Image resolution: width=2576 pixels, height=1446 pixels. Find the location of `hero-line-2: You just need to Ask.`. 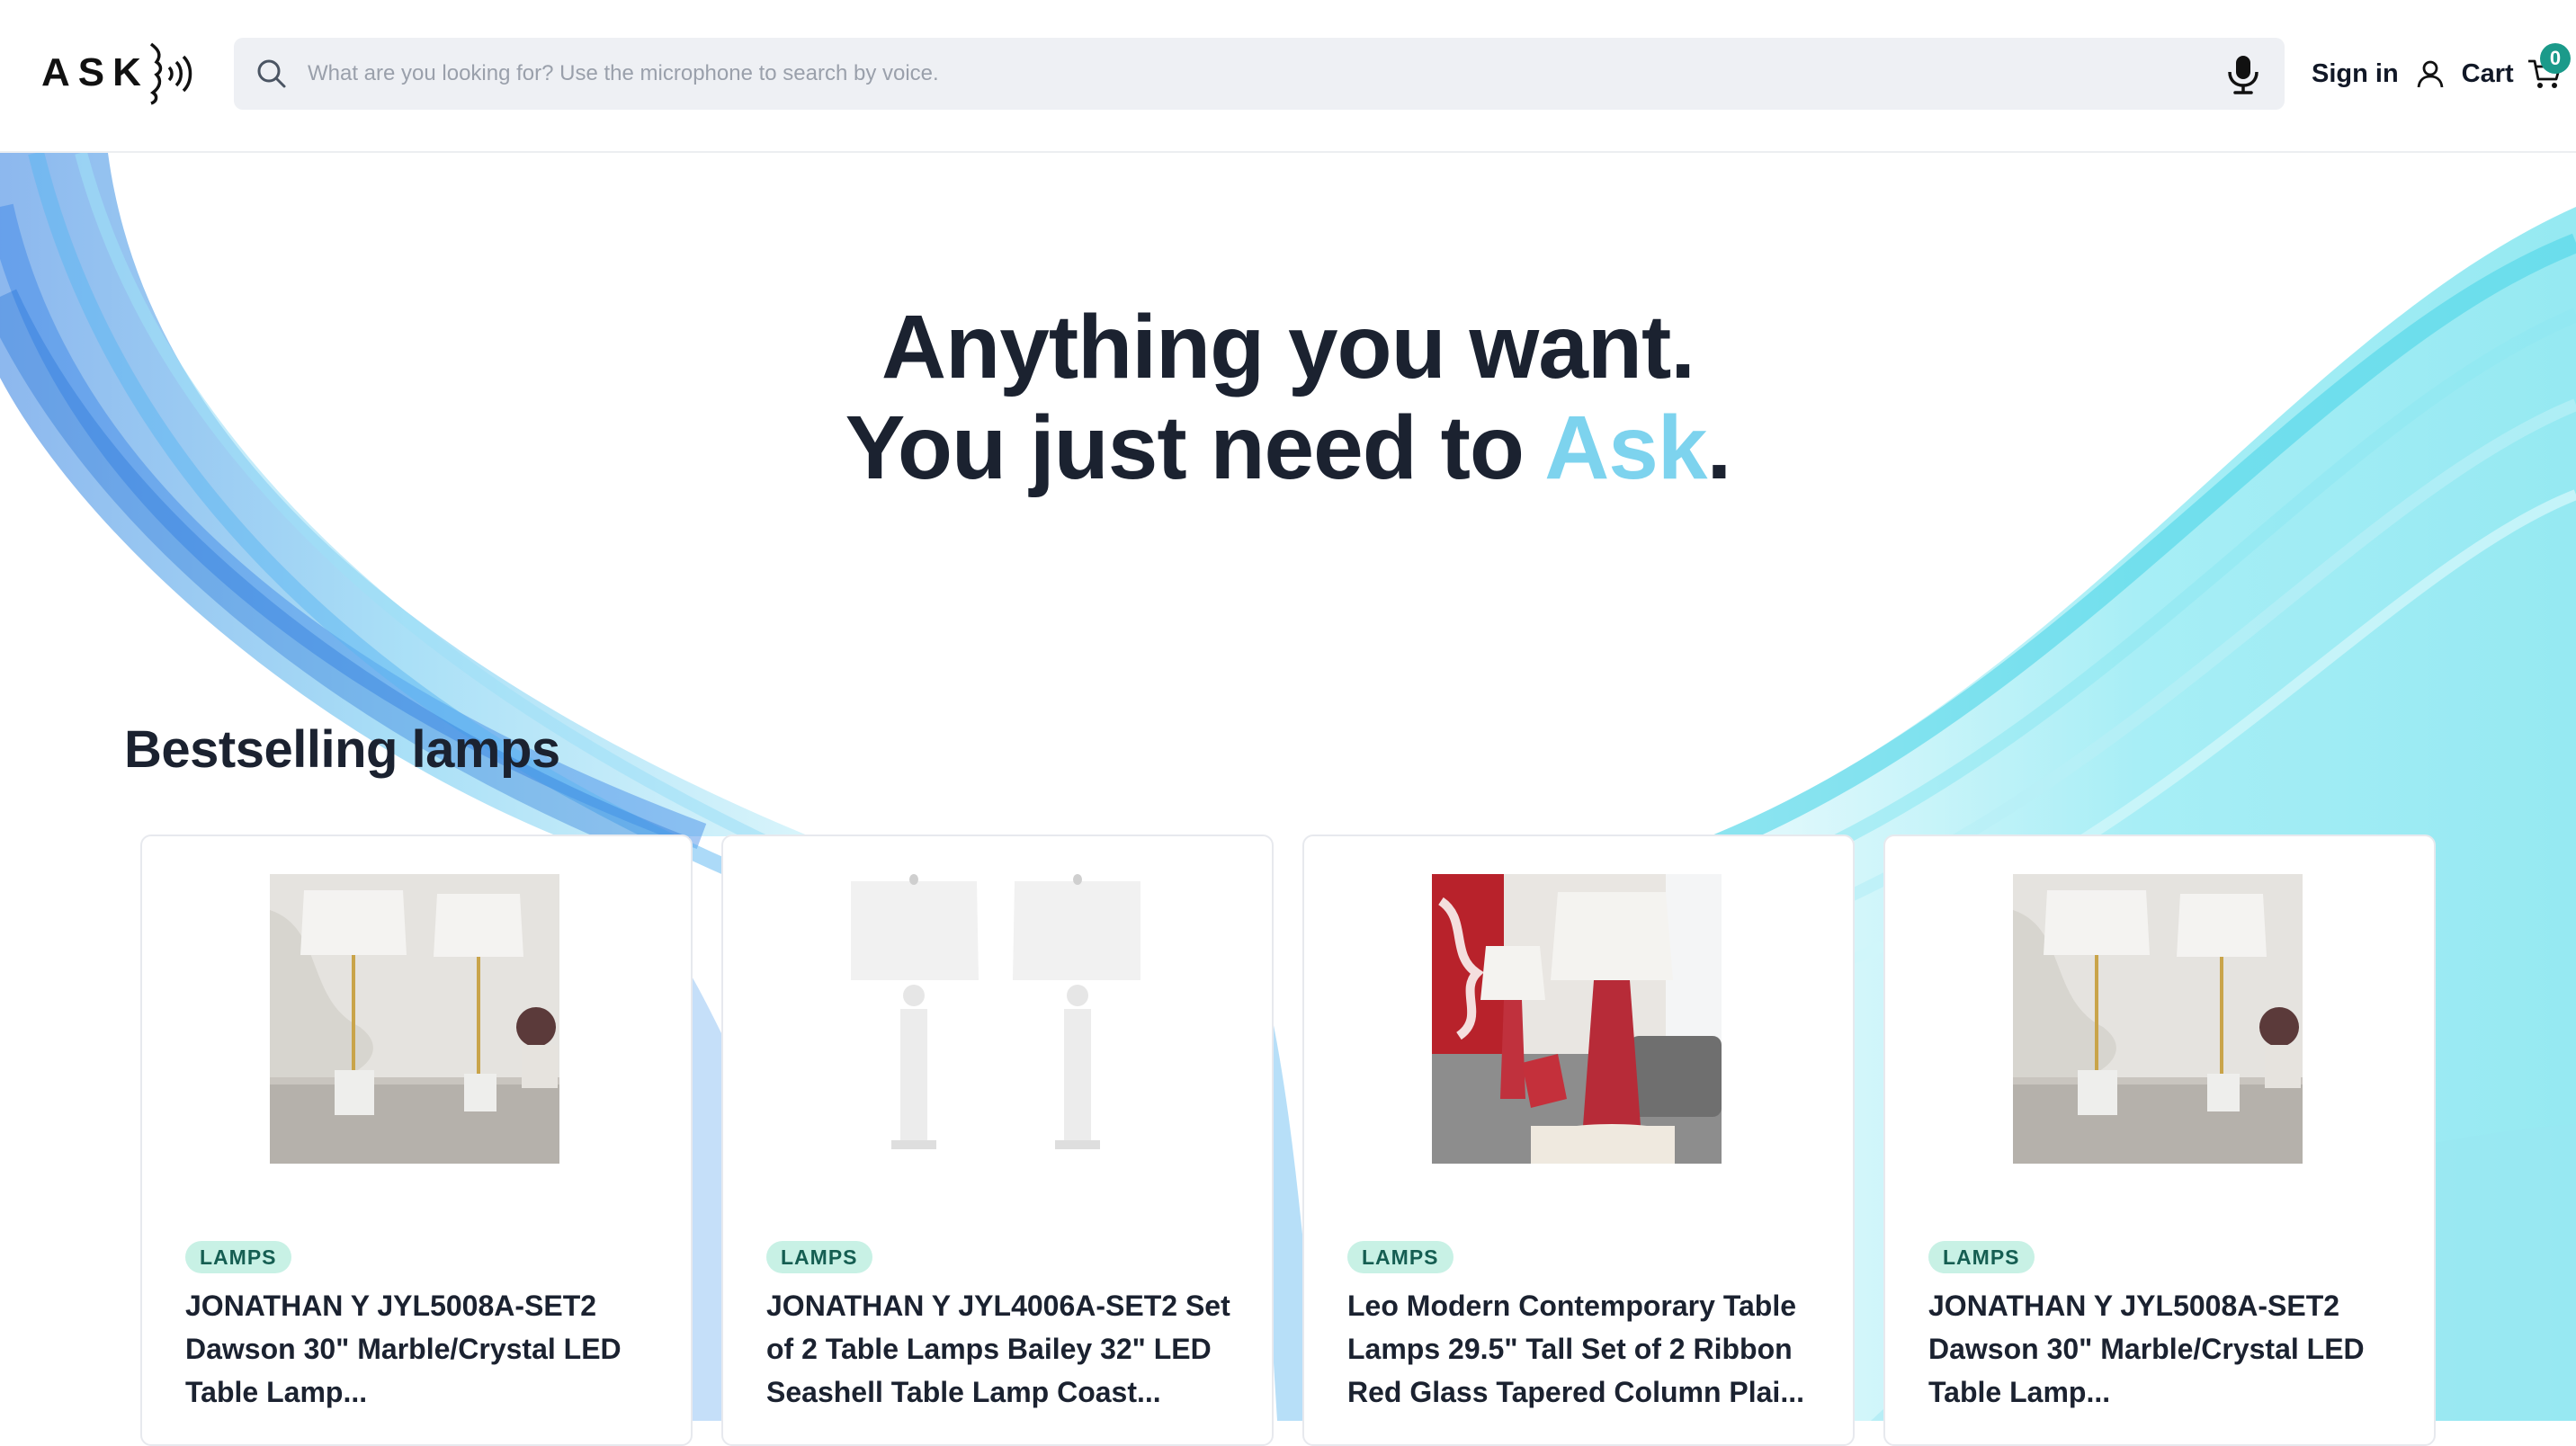

hero-line-2: You just need to Ask. is located at coordinates (1288, 447).